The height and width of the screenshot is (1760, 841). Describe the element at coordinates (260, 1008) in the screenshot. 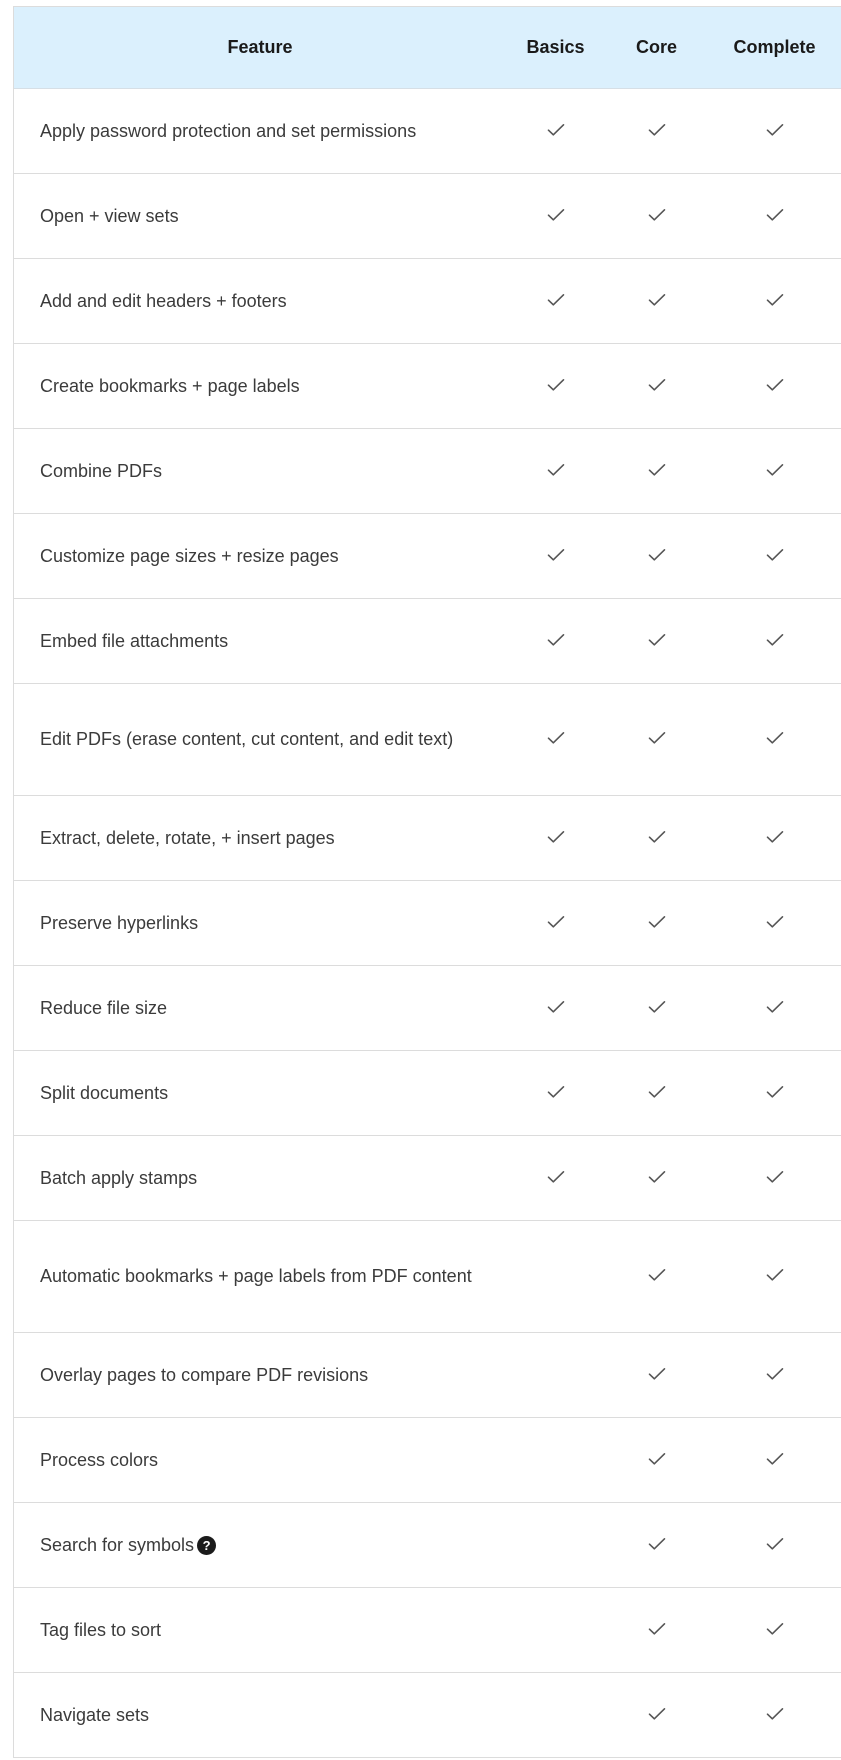

I see `feature-cell: Reduce file size` at that location.